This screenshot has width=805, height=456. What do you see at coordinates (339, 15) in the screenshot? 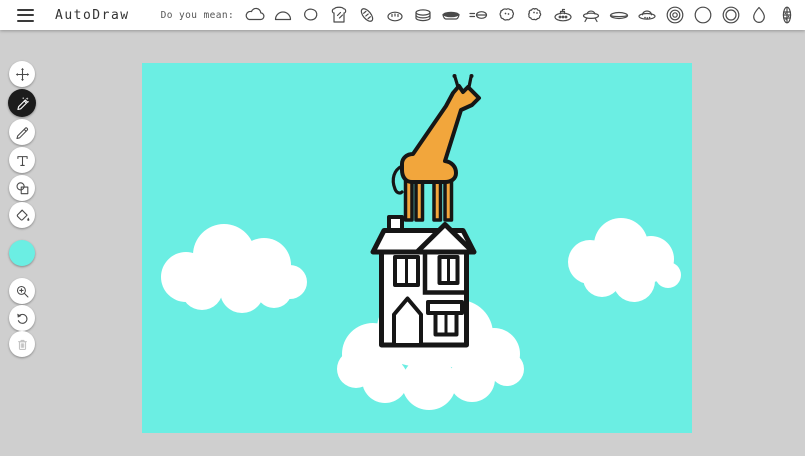
I see `suggestion-toast-icon` at bounding box center [339, 15].